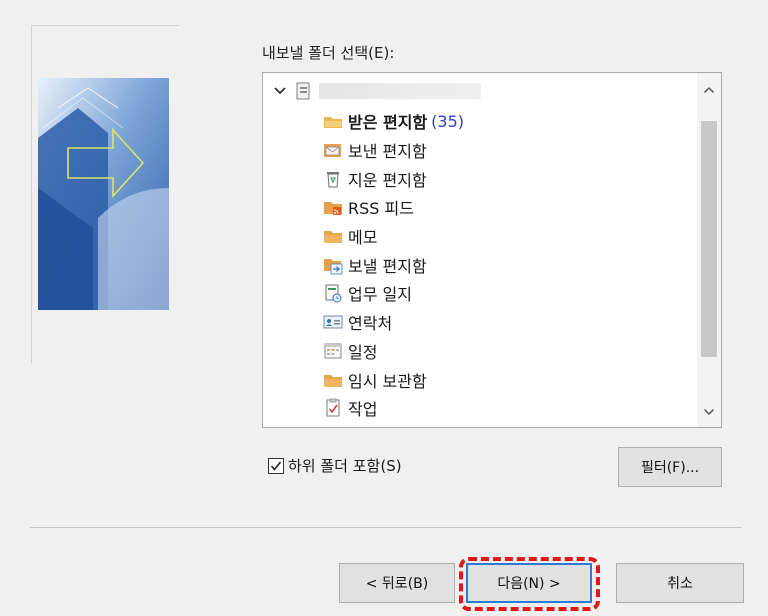 Image resolution: width=768 pixels, height=616 pixels. Describe the element at coordinates (387, 180) in the screenshot. I see `folder-label: 지운 편지함` at that location.